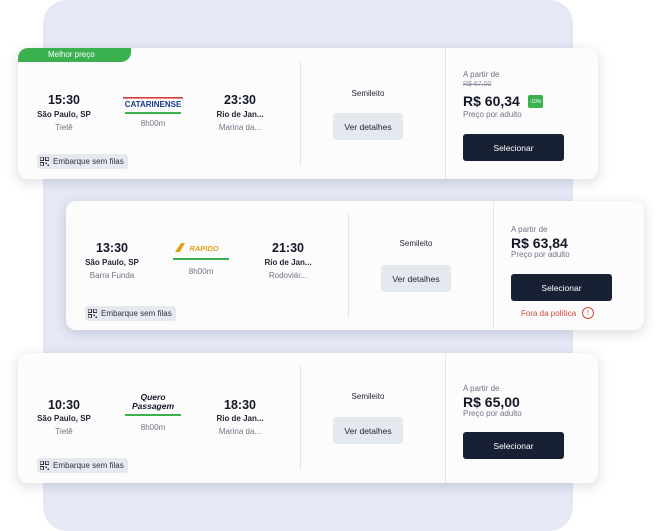 The width and height of the screenshot is (664, 531). I want to click on departure-time: 10:30, so click(64, 405).